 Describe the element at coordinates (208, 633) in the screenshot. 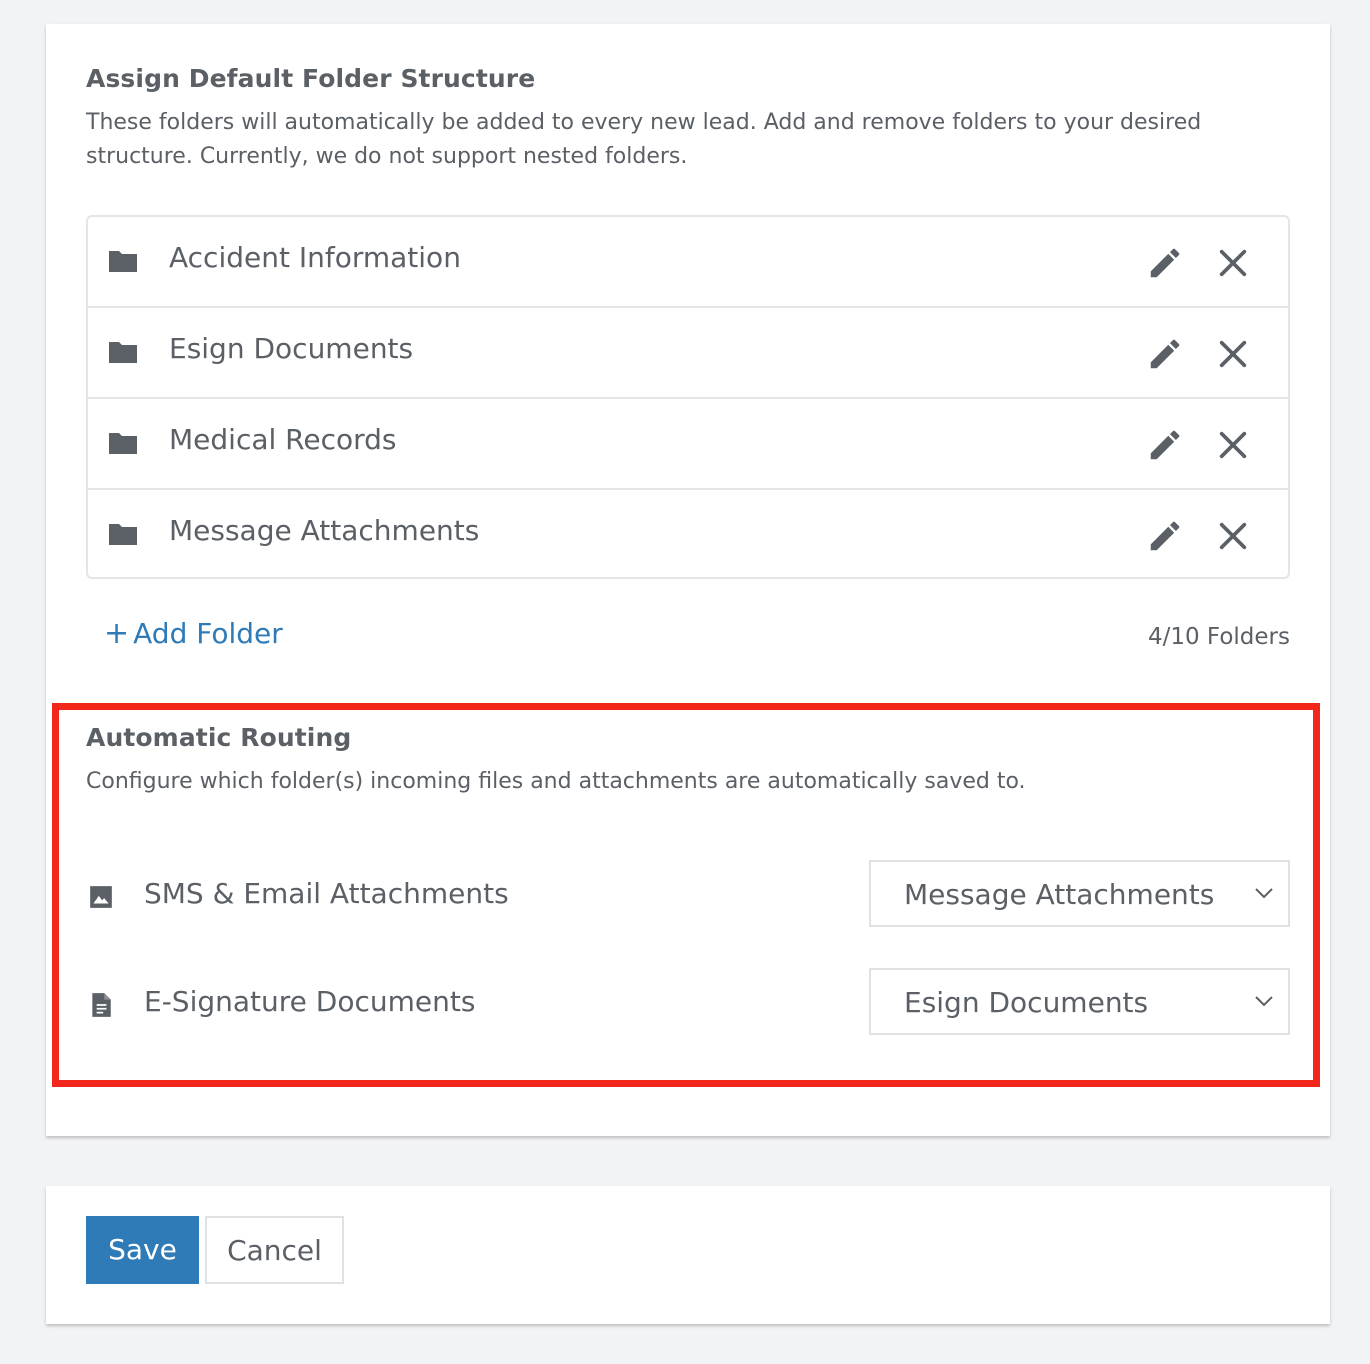

I see `add-folder-label: Add Folder` at that location.